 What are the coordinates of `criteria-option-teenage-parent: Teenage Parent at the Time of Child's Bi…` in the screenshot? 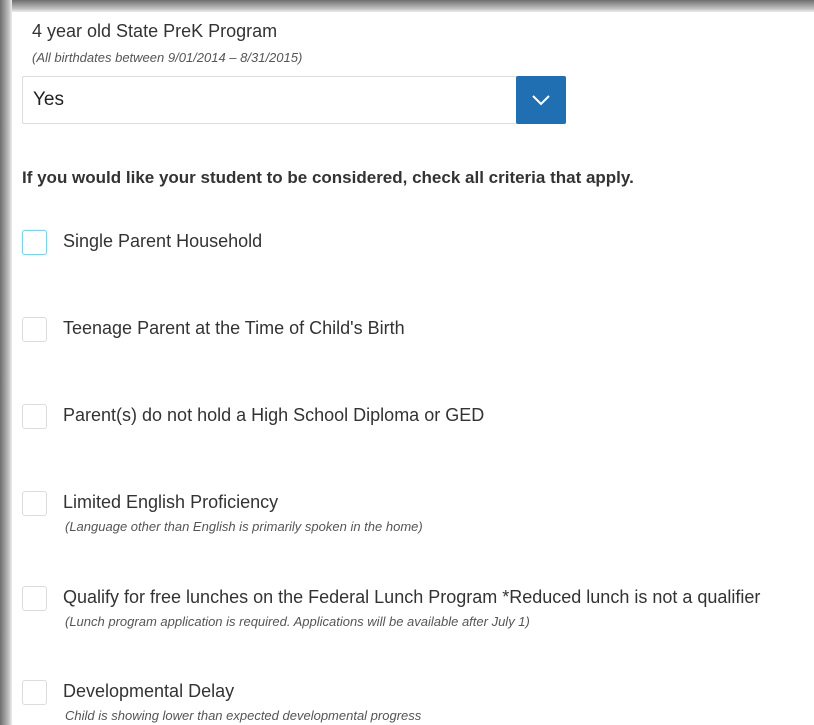 It's located at (418, 347).